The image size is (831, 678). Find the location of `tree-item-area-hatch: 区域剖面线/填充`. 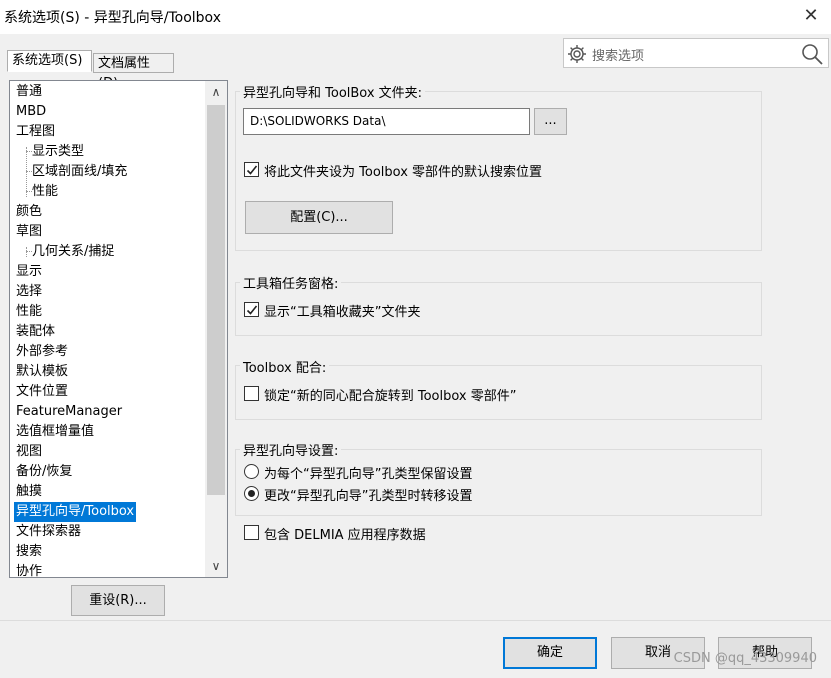

tree-item-area-hatch: 区域剖面线/填充 is located at coordinates (79, 172).